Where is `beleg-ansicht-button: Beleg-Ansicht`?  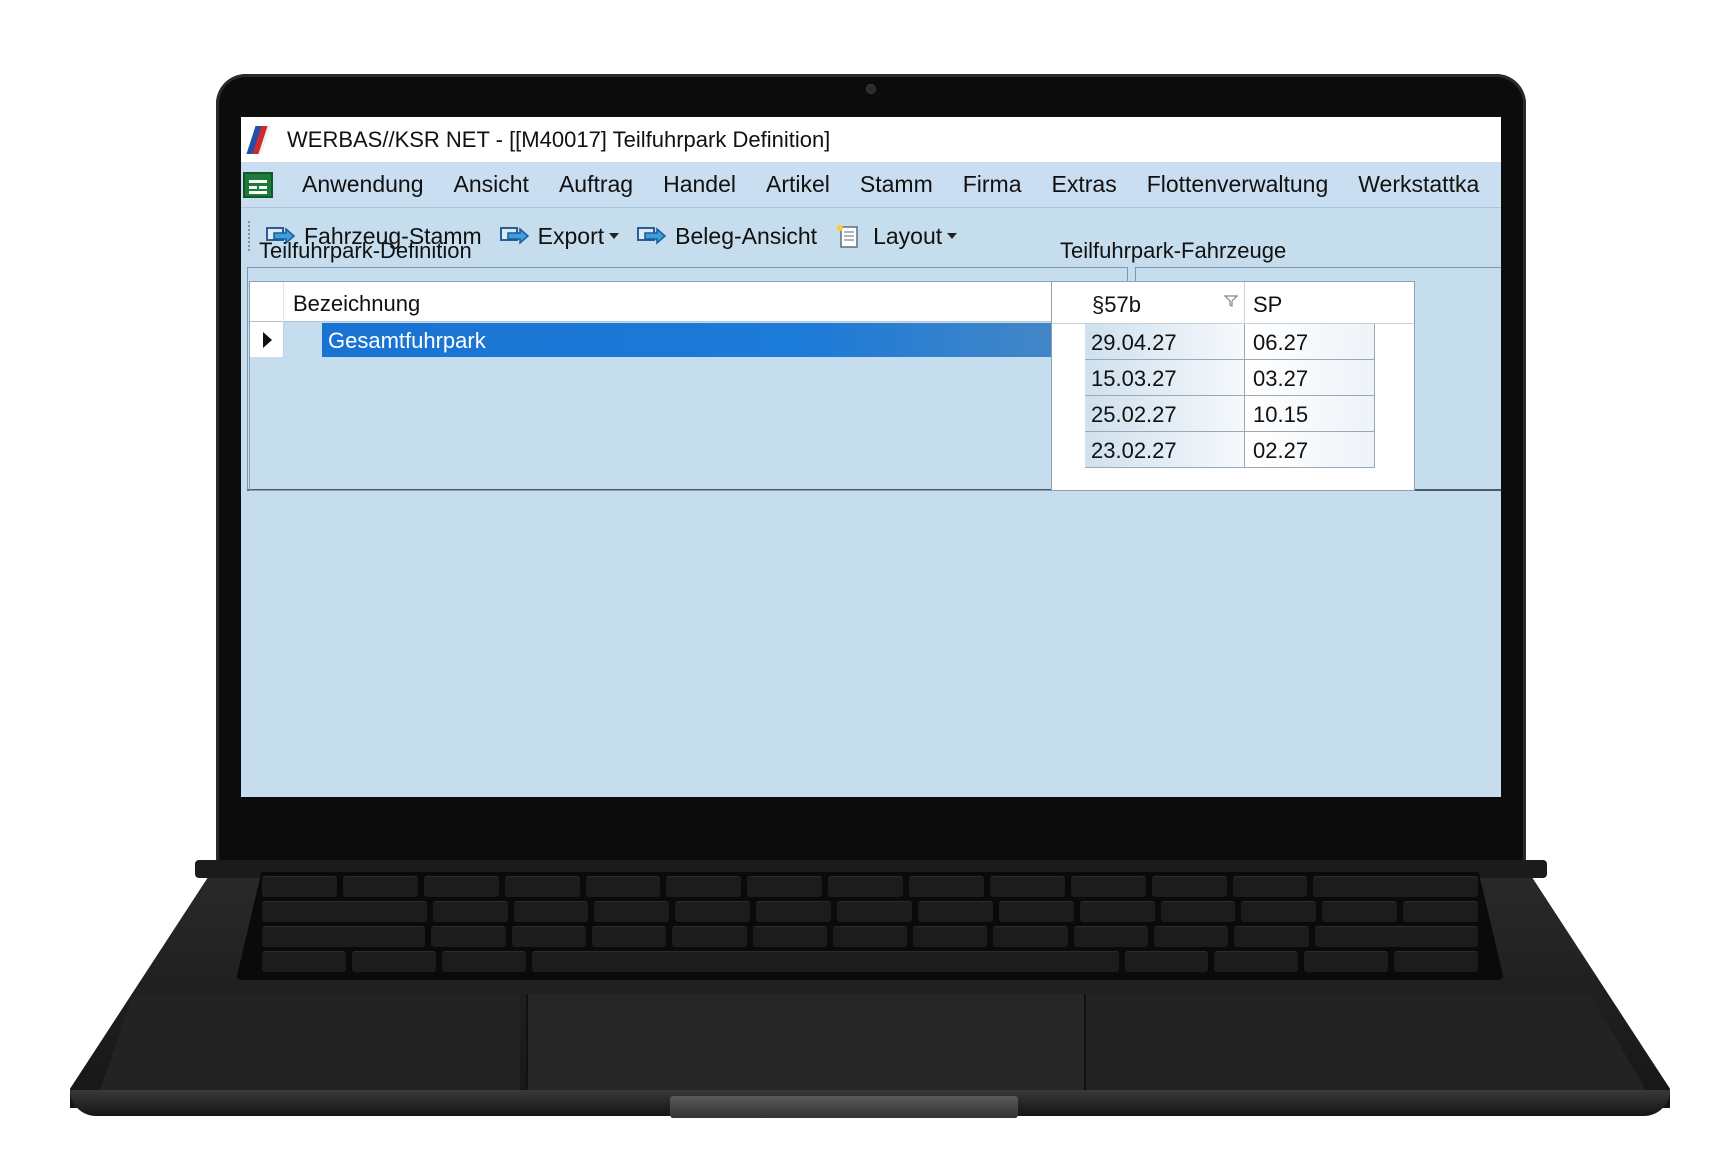 beleg-ansicht-button: Beleg-Ansicht is located at coordinates (727, 236).